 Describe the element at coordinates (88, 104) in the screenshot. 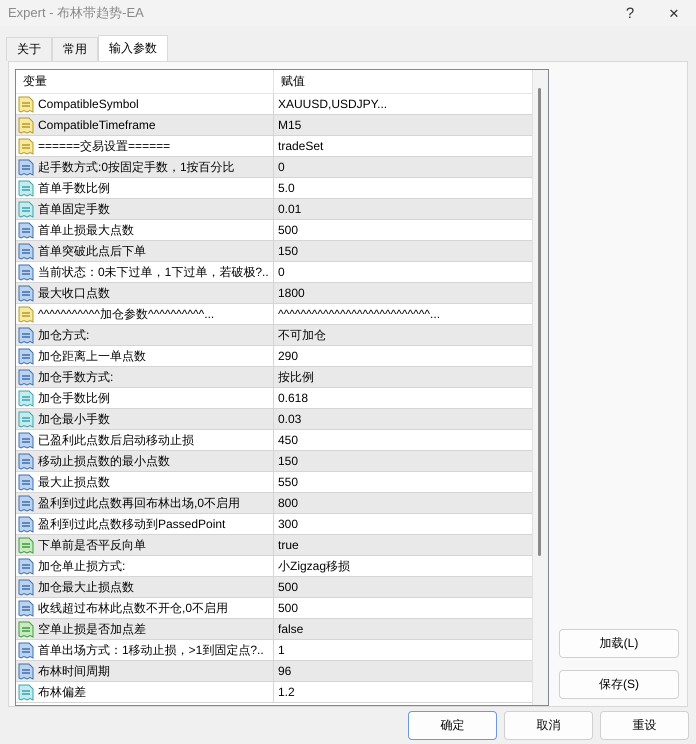

I see `parameter-name: CompatibleSymbol` at that location.